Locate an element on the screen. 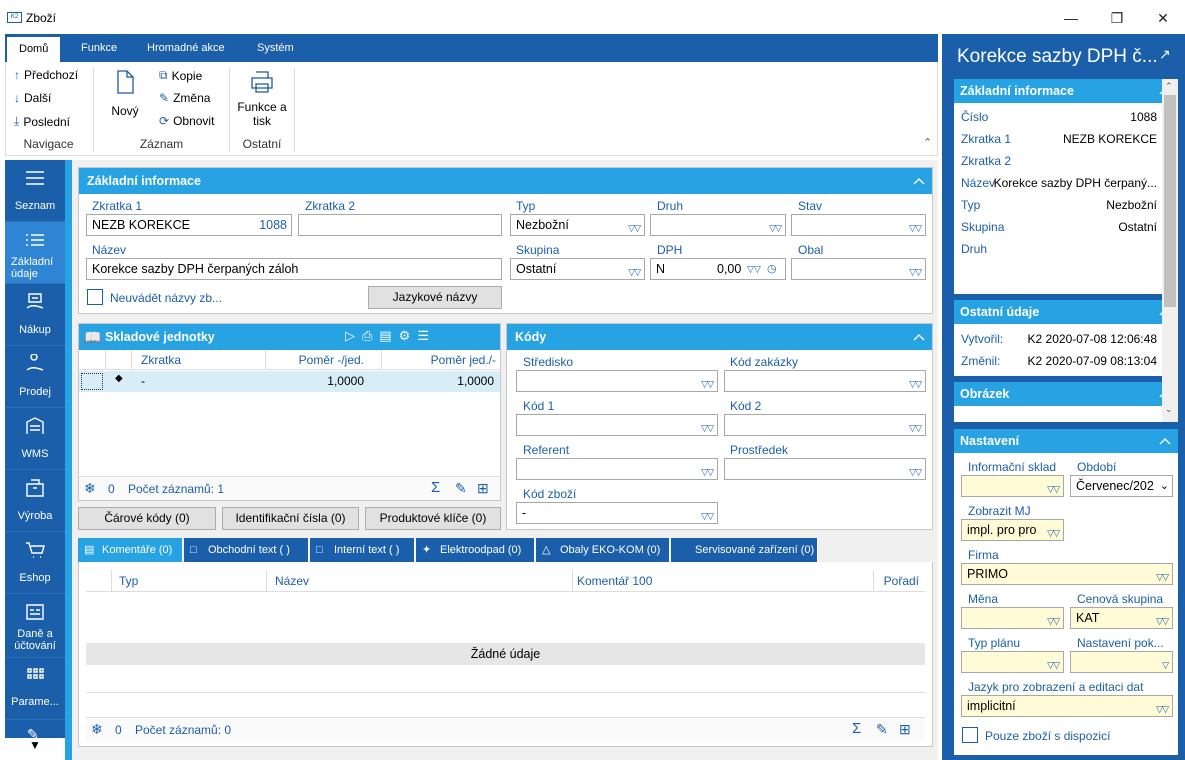 The width and height of the screenshot is (1185, 760). nav-wms: WMS is located at coordinates (35, 439).